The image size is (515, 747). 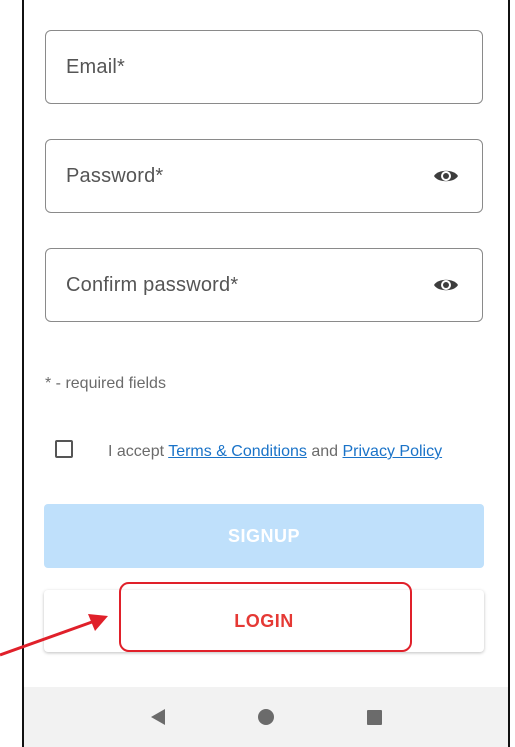 I want to click on required-fields-note: * - required fields, so click(x=105, y=383).